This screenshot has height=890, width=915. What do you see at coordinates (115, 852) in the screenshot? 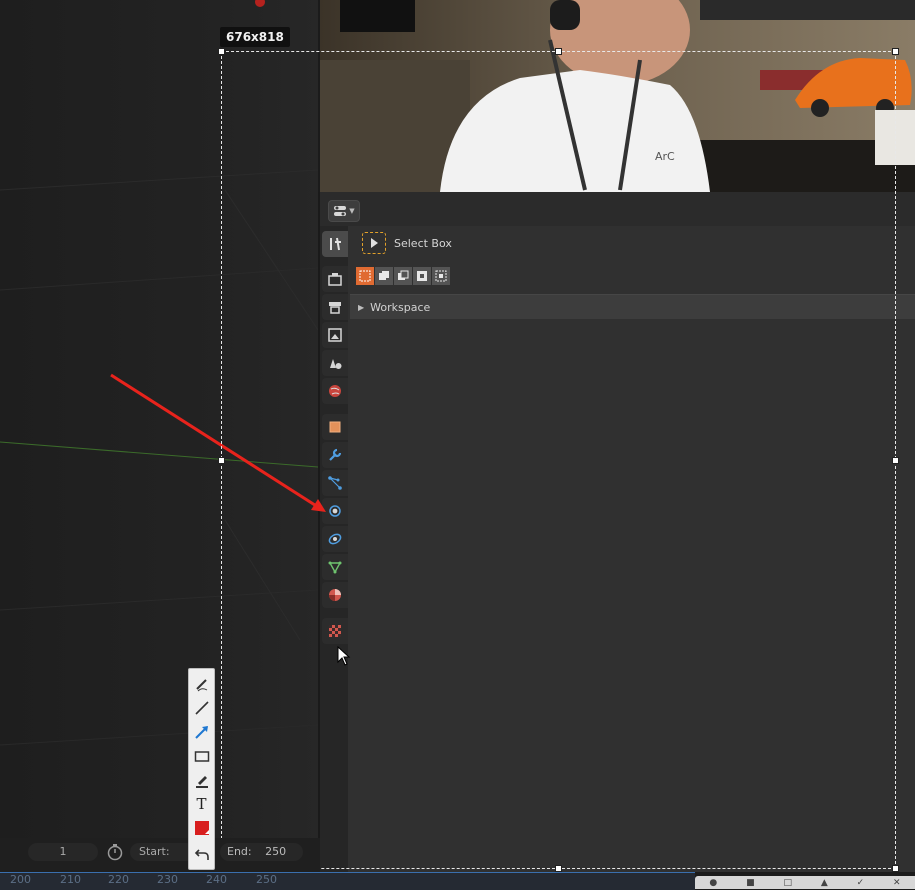
I see `stopwatch-icon` at bounding box center [115, 852].